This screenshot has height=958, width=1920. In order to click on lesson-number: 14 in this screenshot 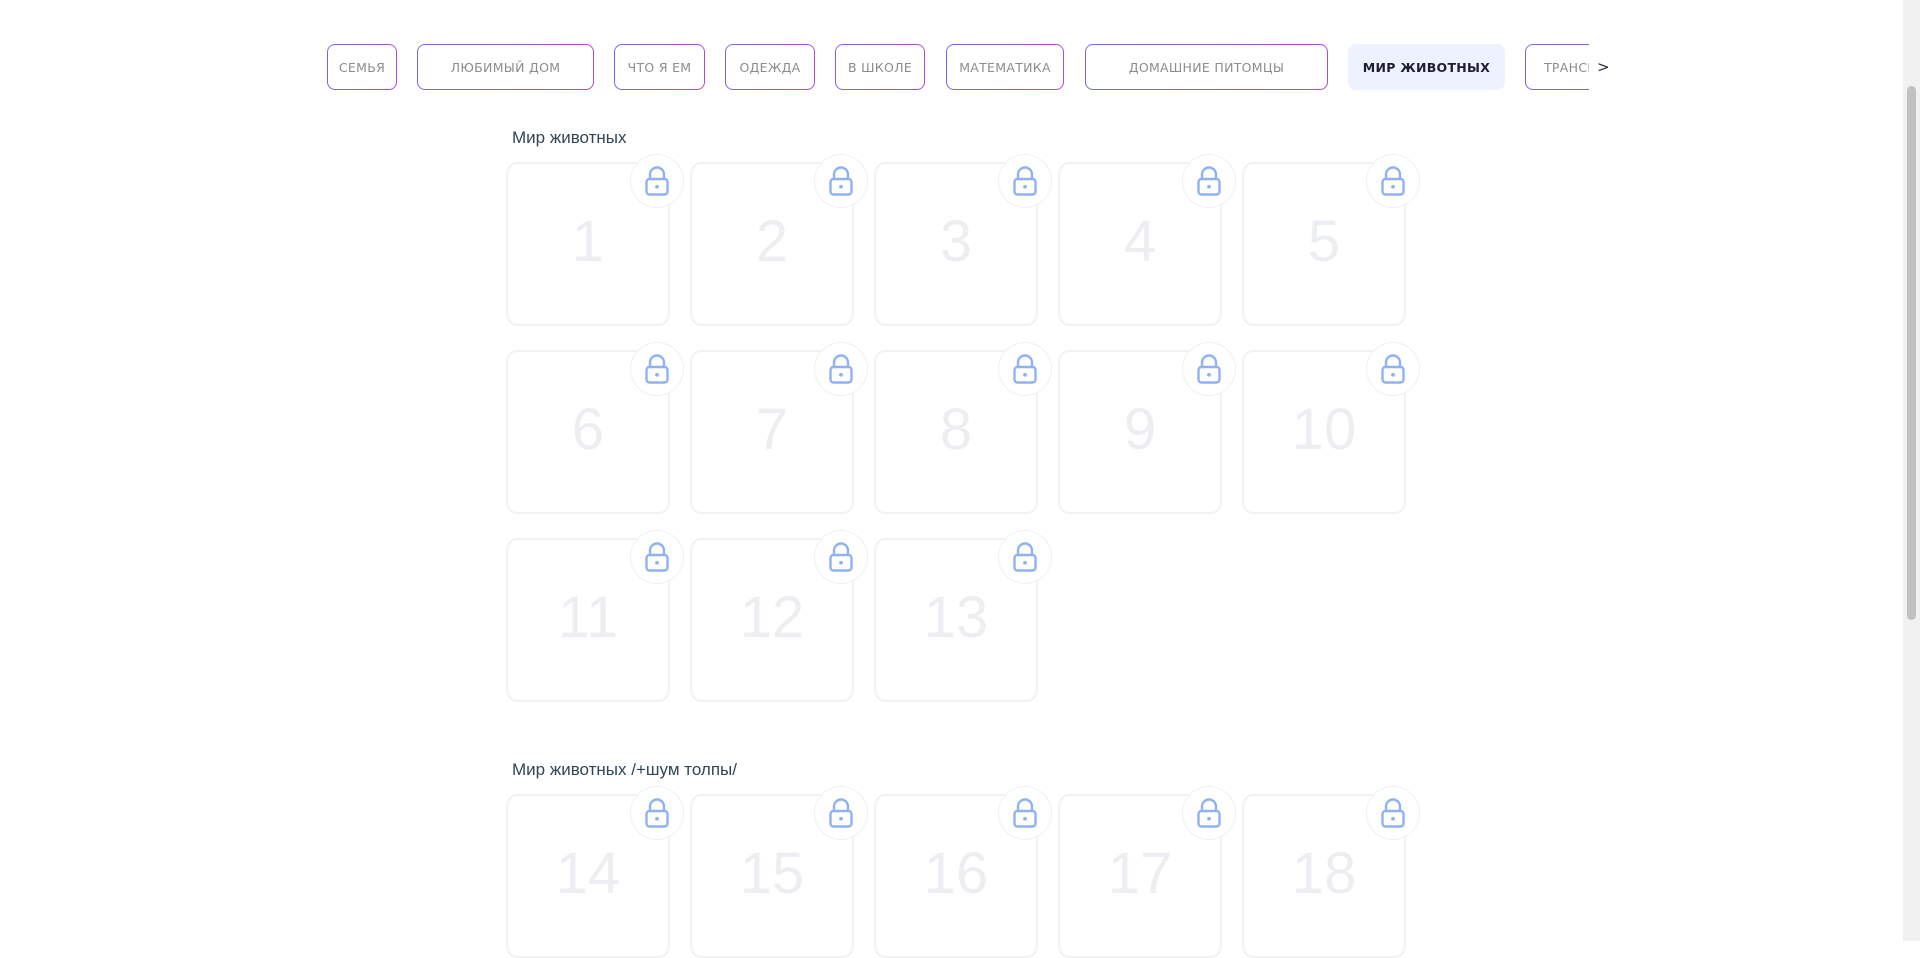, I will do `click(588, 873)`.